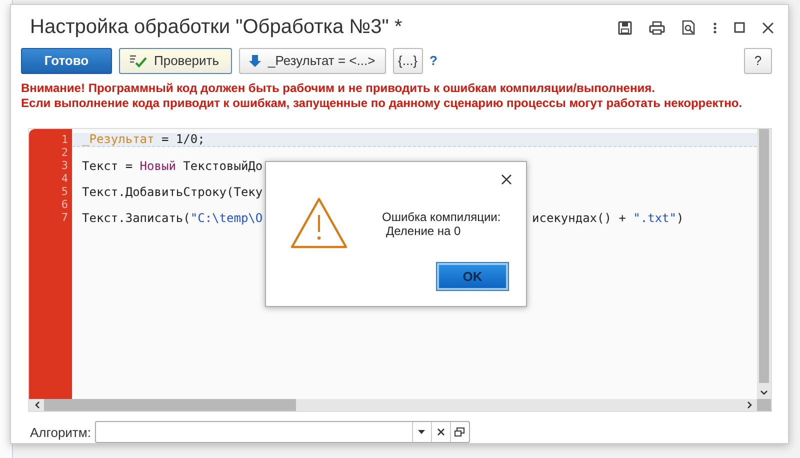  What do you see at coordinates (764, 405) in the screenshot?
I see `scrollbar-corner` at bounding box center [764, 405].